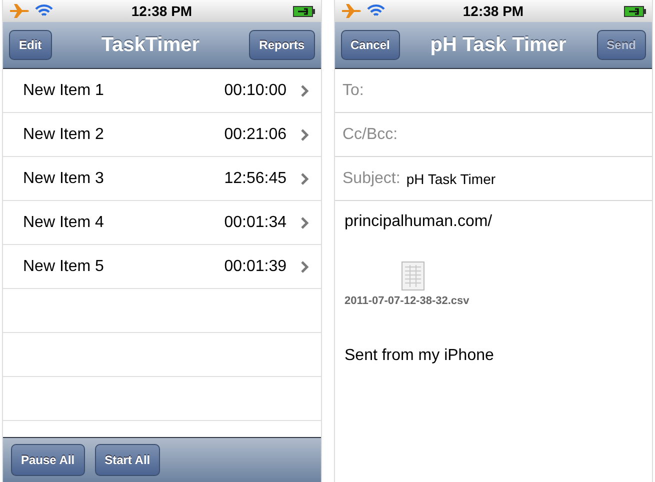 This screenshot has height=482, width=655. I want to click on attachment-name: 2011-07-07-12-38-32.csv, so click(407, 301).